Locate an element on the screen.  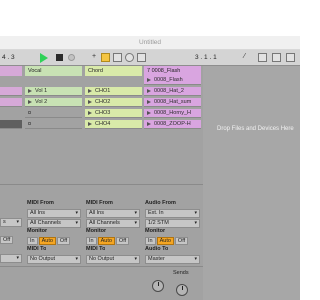
monitor-row: In Auto Off is located at coordinates (55, 241).